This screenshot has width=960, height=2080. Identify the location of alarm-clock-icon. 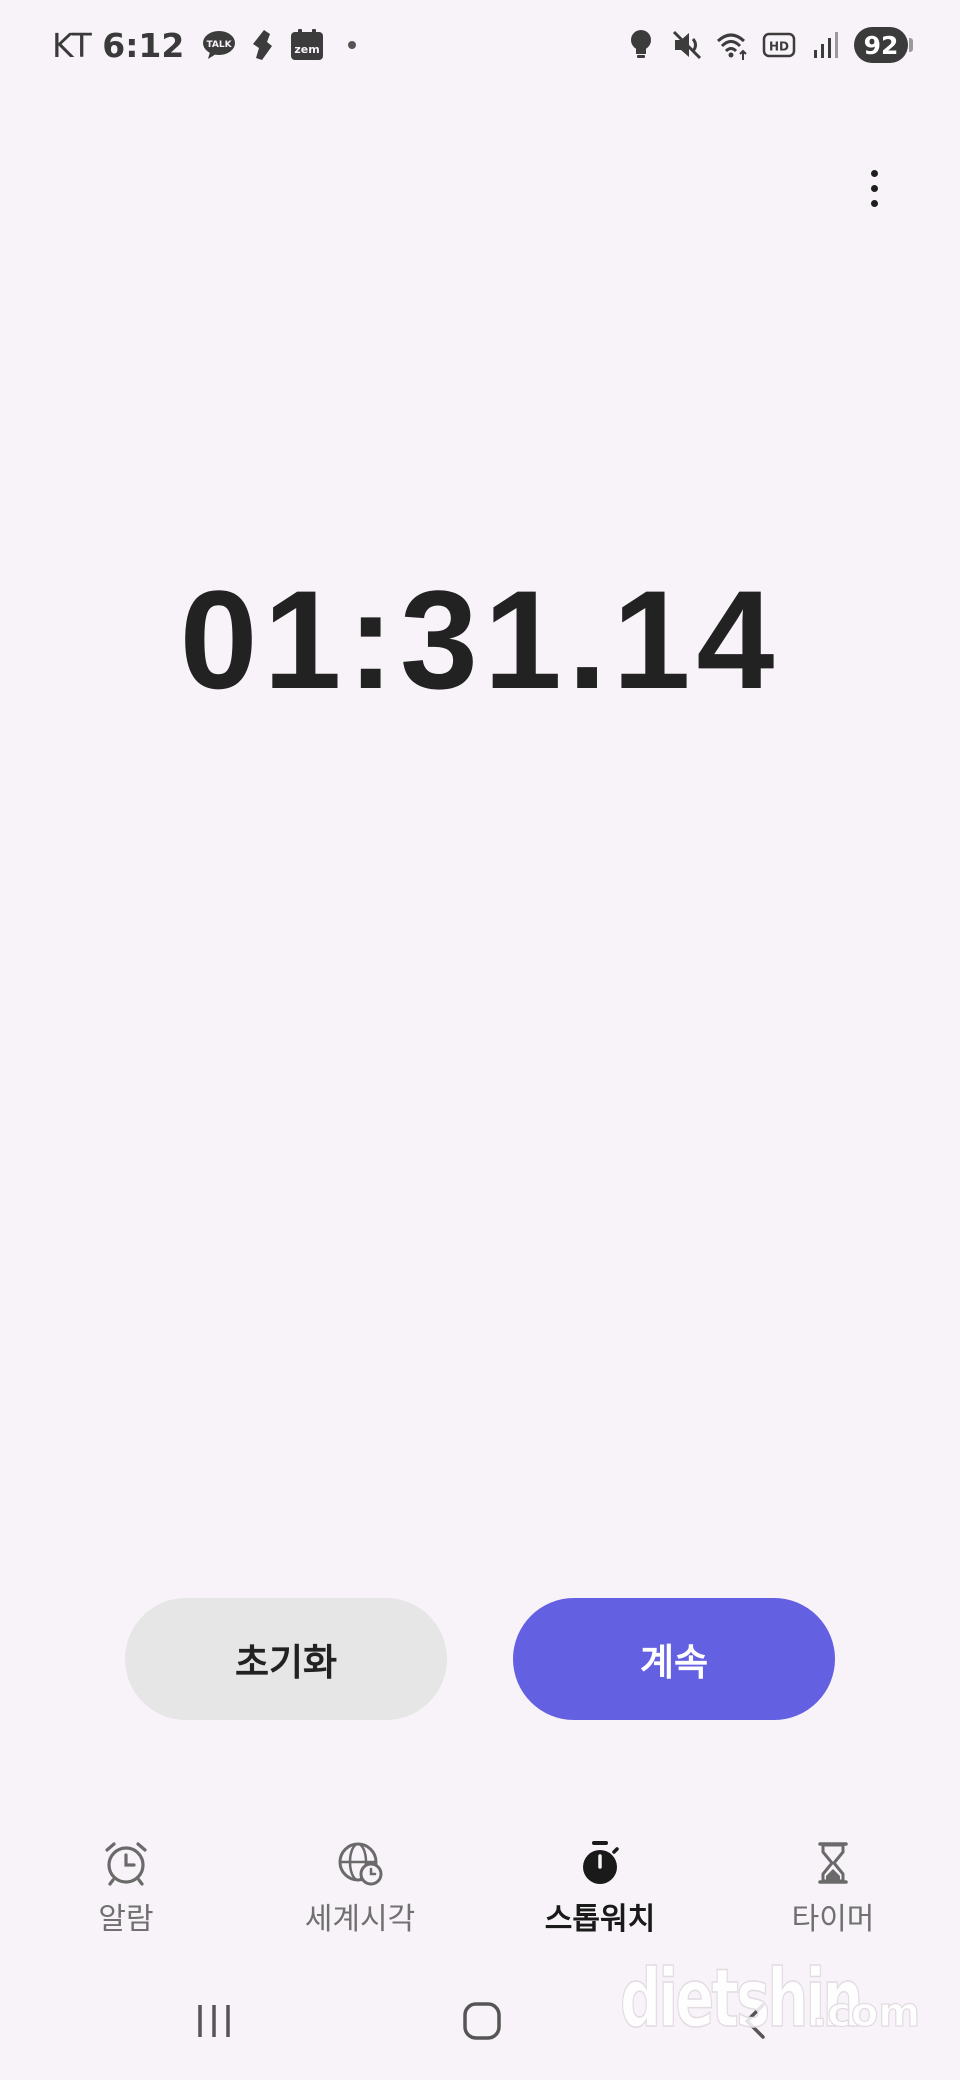
(126, 1863).